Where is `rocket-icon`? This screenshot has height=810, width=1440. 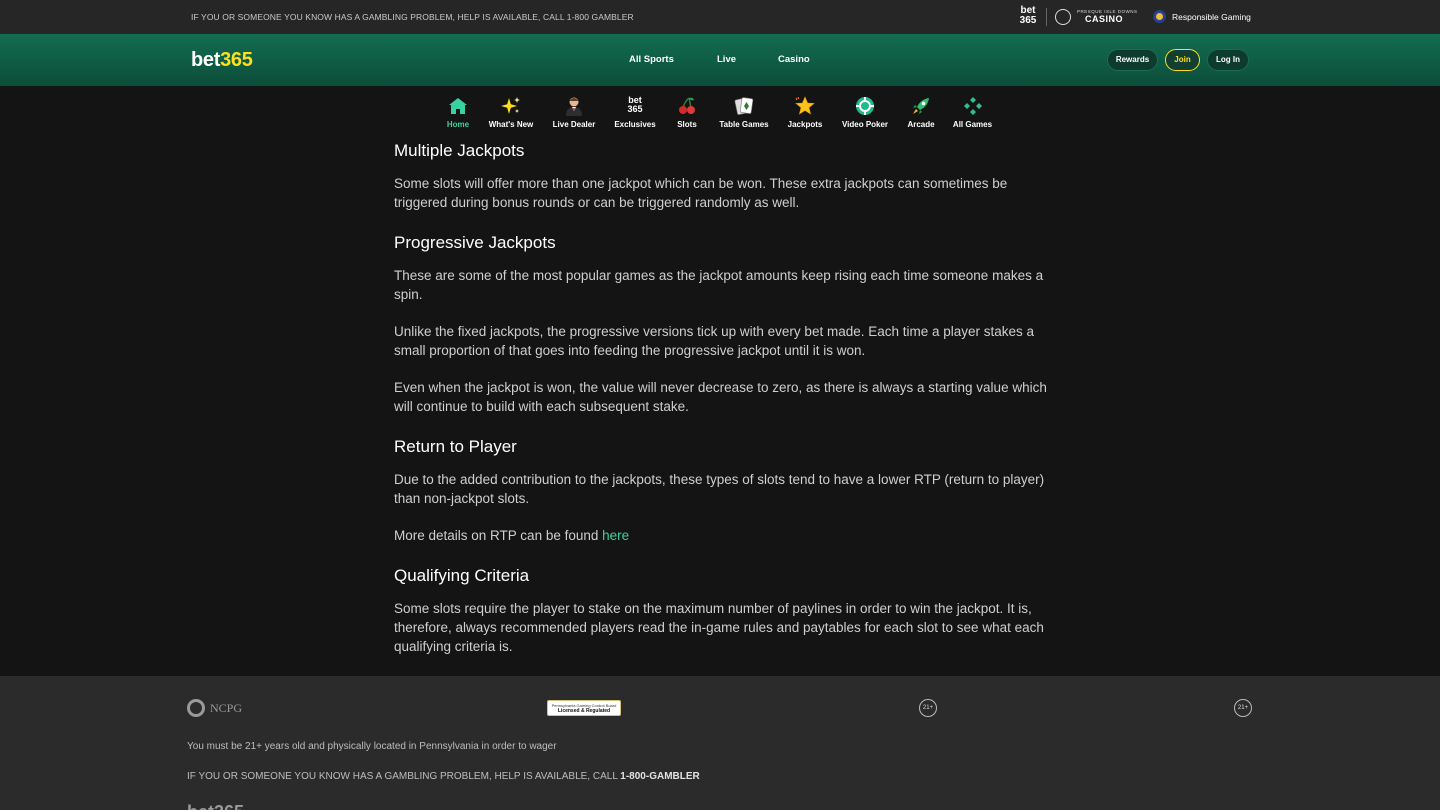
rocket-icon is located at coordinates (921, 106).